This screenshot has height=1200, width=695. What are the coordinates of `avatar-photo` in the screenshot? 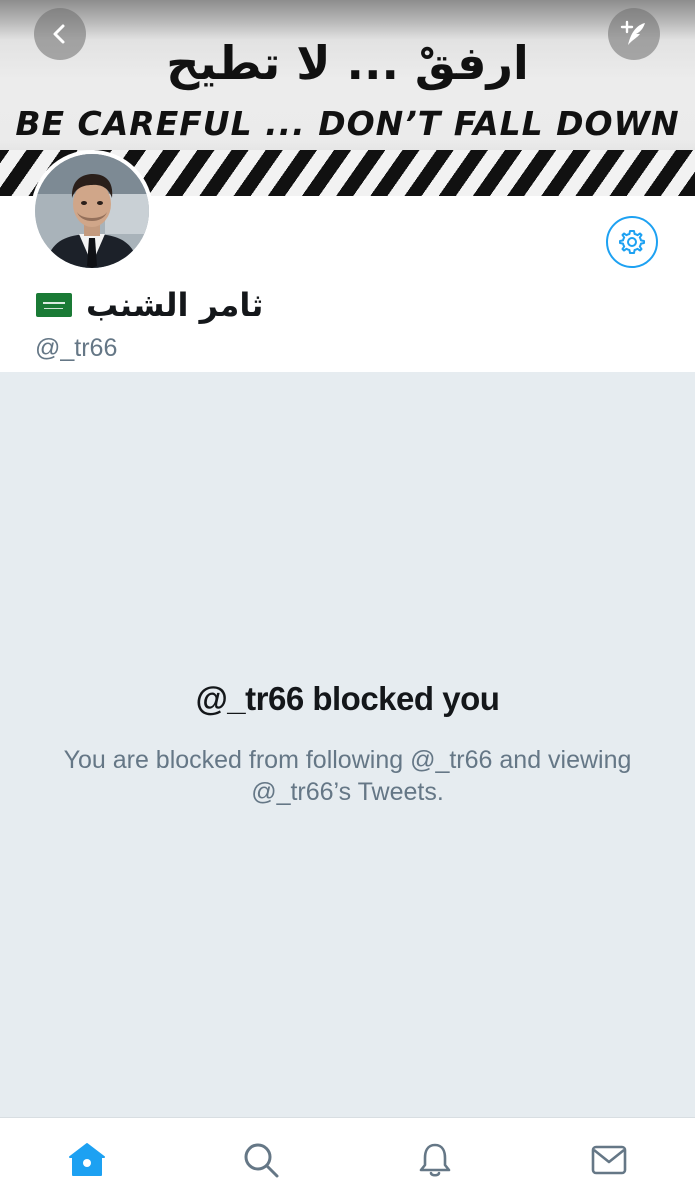 It's located at (92, 211).